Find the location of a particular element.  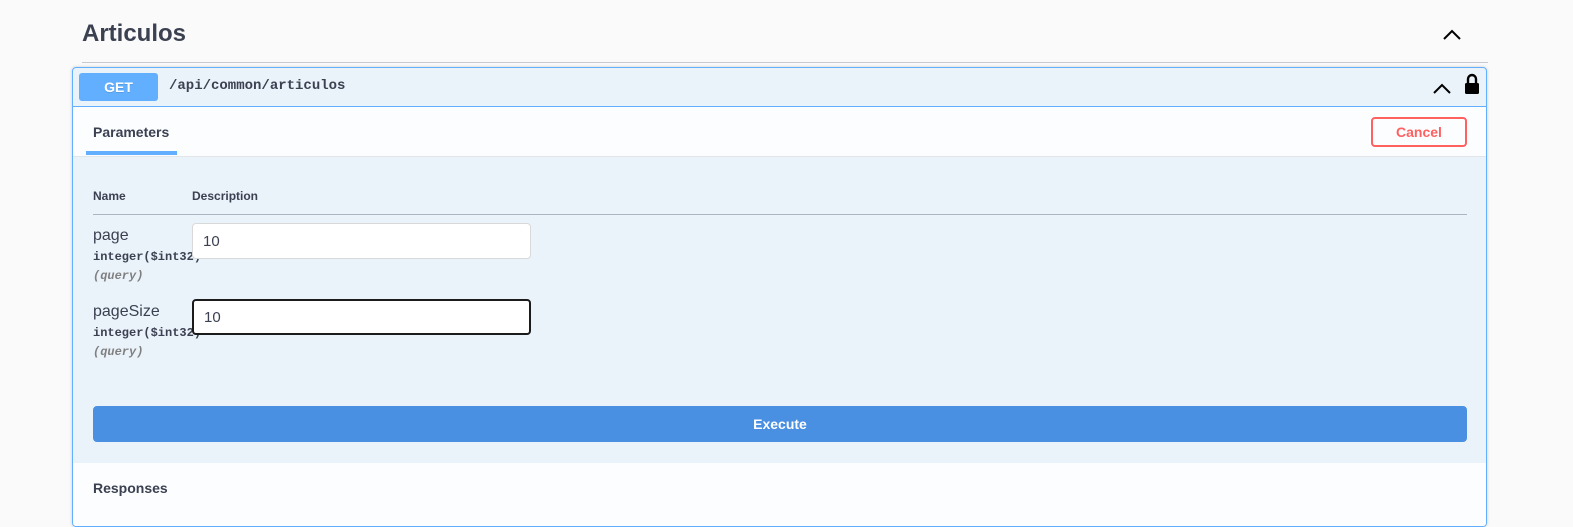

tag-section-articulos: Articulos is located at coordinates (785, 31).